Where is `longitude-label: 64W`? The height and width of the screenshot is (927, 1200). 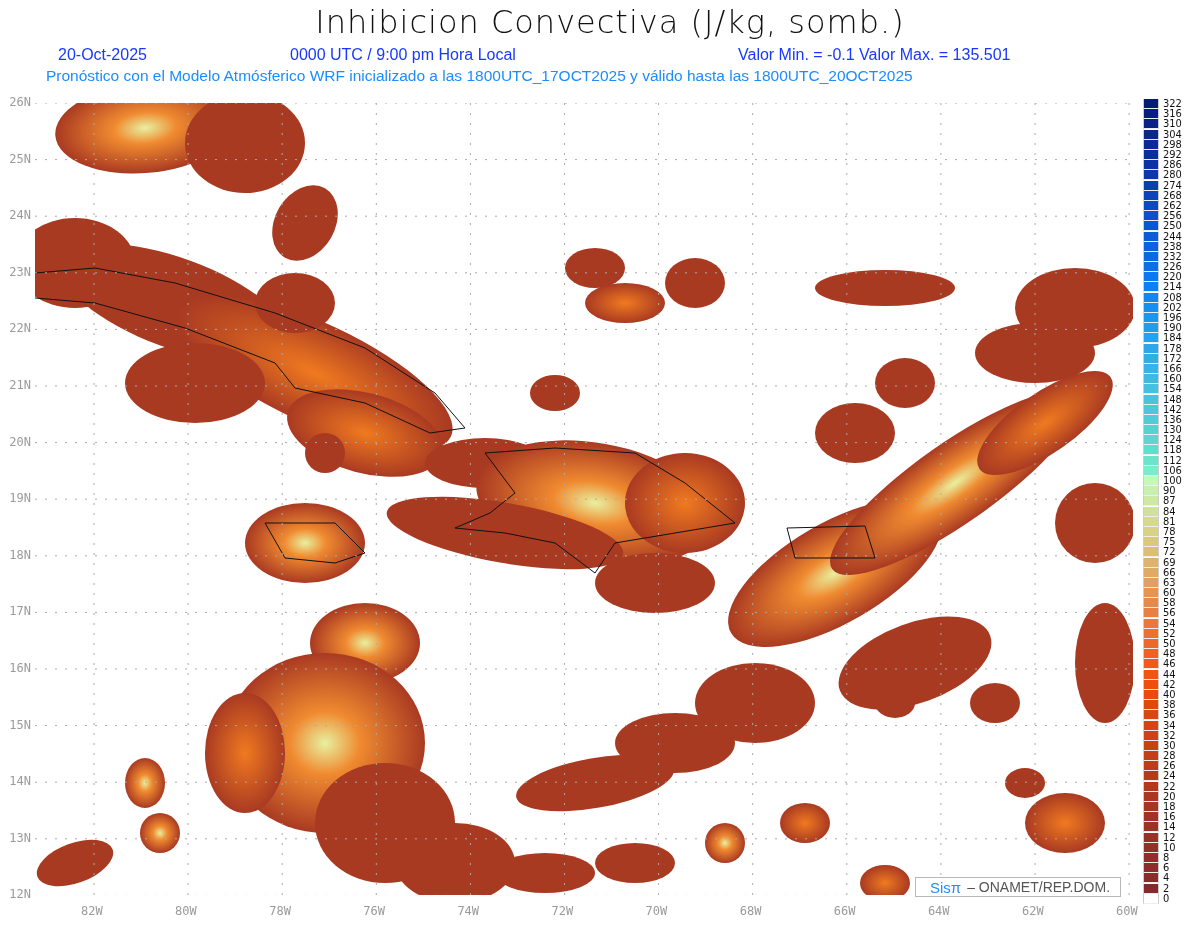 longitude-label: 64W is located at coordinates (938, 911).